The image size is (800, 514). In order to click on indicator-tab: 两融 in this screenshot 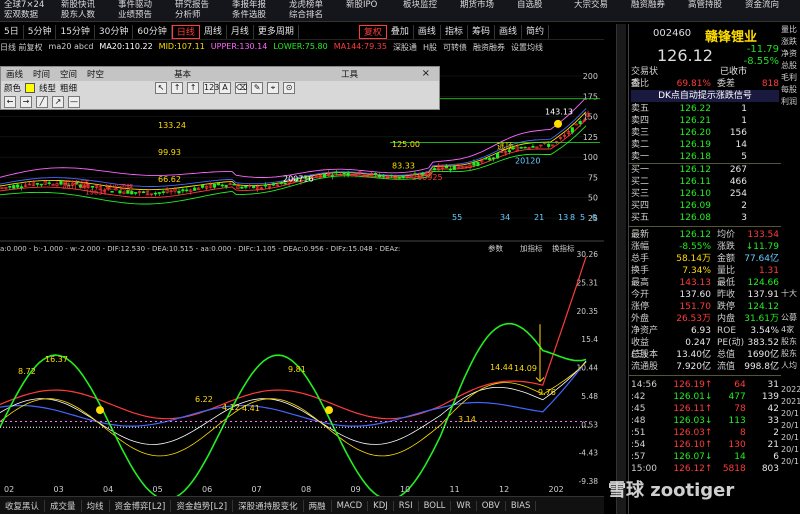, I will do `click(318, 505)`.